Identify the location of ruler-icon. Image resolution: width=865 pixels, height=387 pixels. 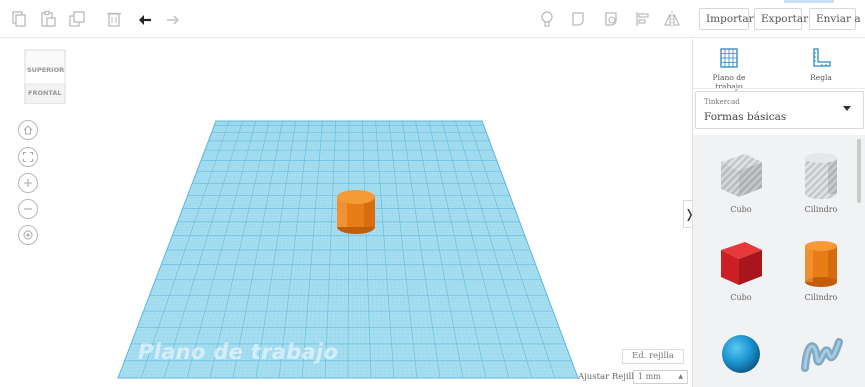
(822, 57).